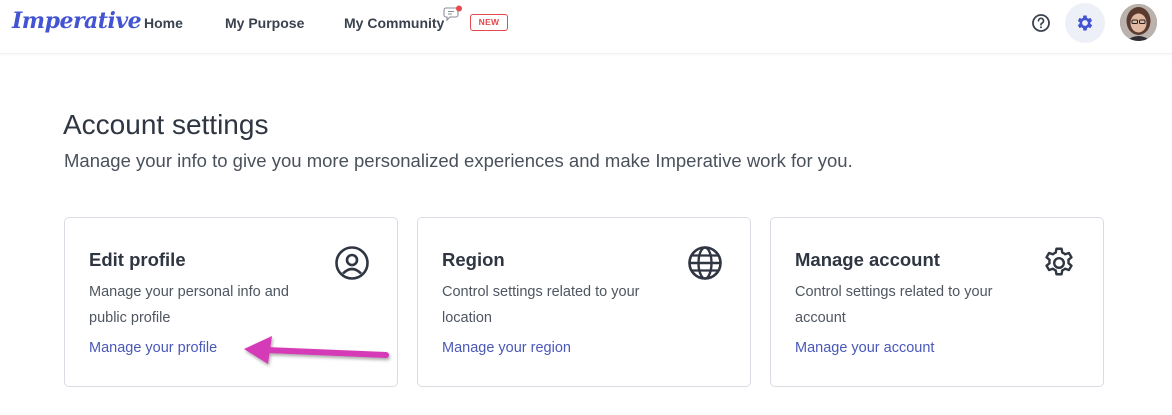 The width and height of the screenshot is (1172, 415). What do you see at coordinates (506, 348) in the screenshot?
I see `manage-region-link: Manage your region` at bounding box center [506, 348].